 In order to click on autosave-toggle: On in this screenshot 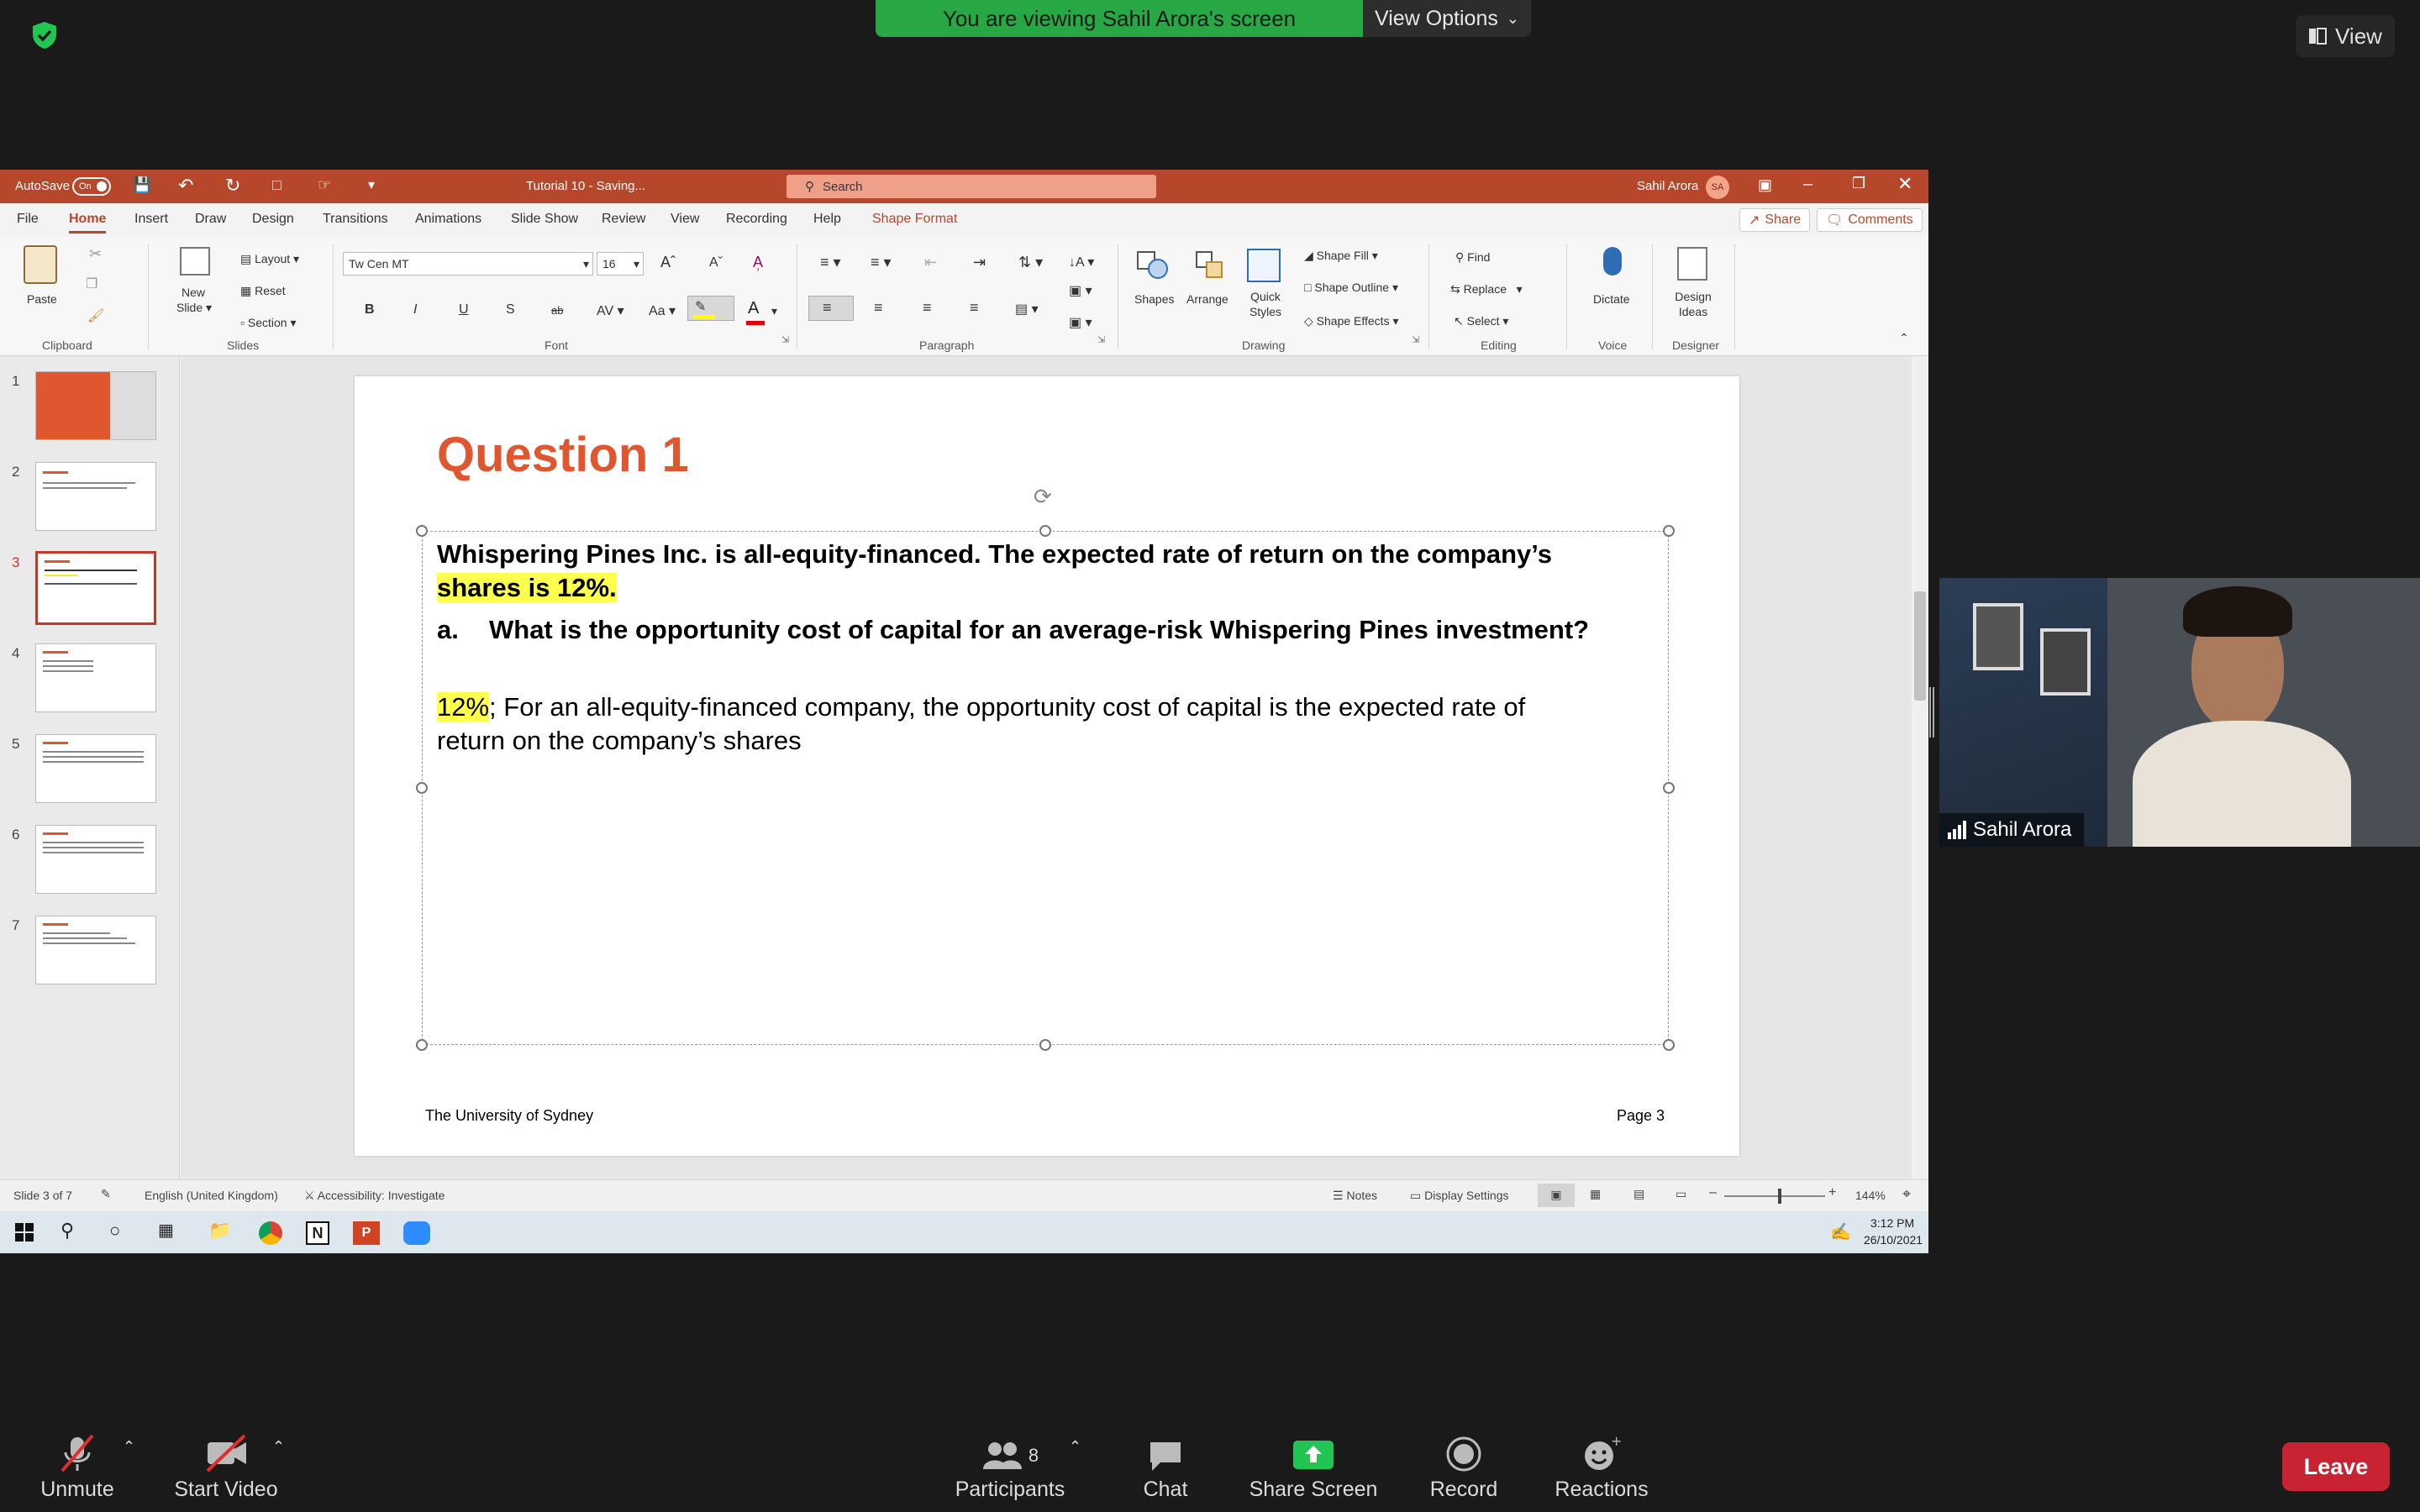, I will do `click(92, 186)`.